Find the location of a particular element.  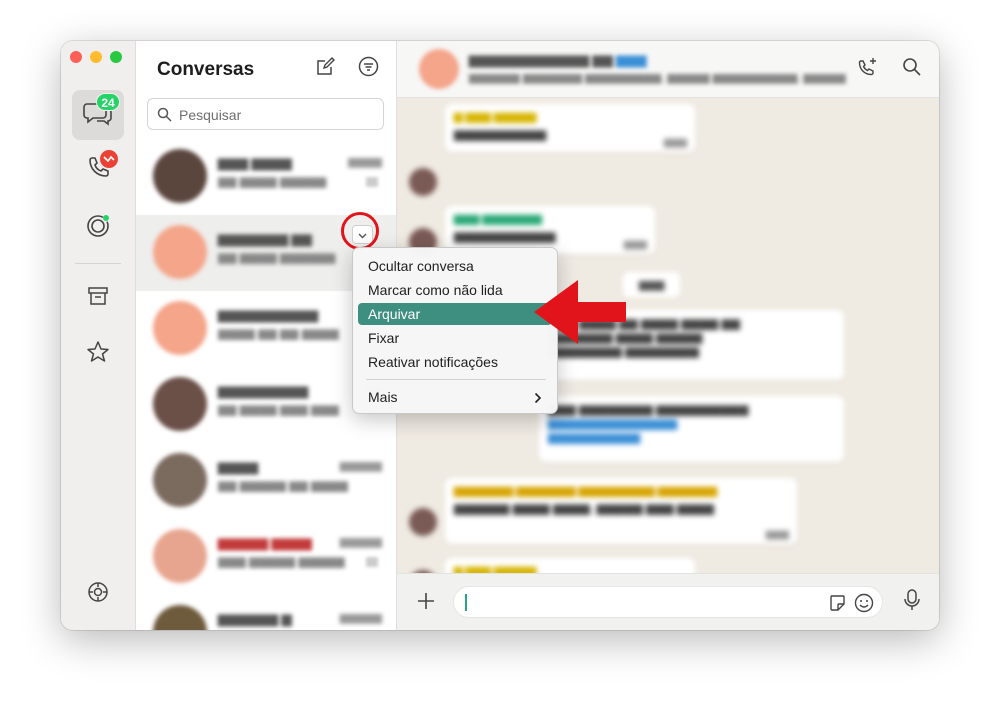

rail-status-button is located at coordinates (98, 228).